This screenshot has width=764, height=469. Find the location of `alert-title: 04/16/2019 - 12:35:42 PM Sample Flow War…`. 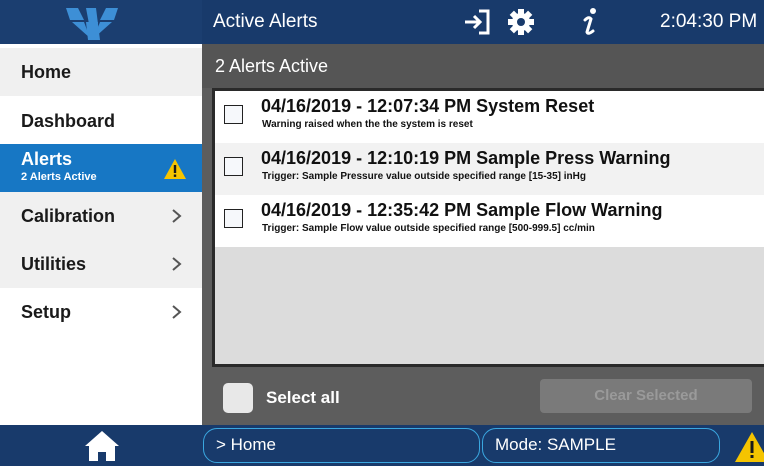

alert-title: 04/16/2019 - 12:35:42 PM Sample Flow War… is located at coordinates (462, 210).